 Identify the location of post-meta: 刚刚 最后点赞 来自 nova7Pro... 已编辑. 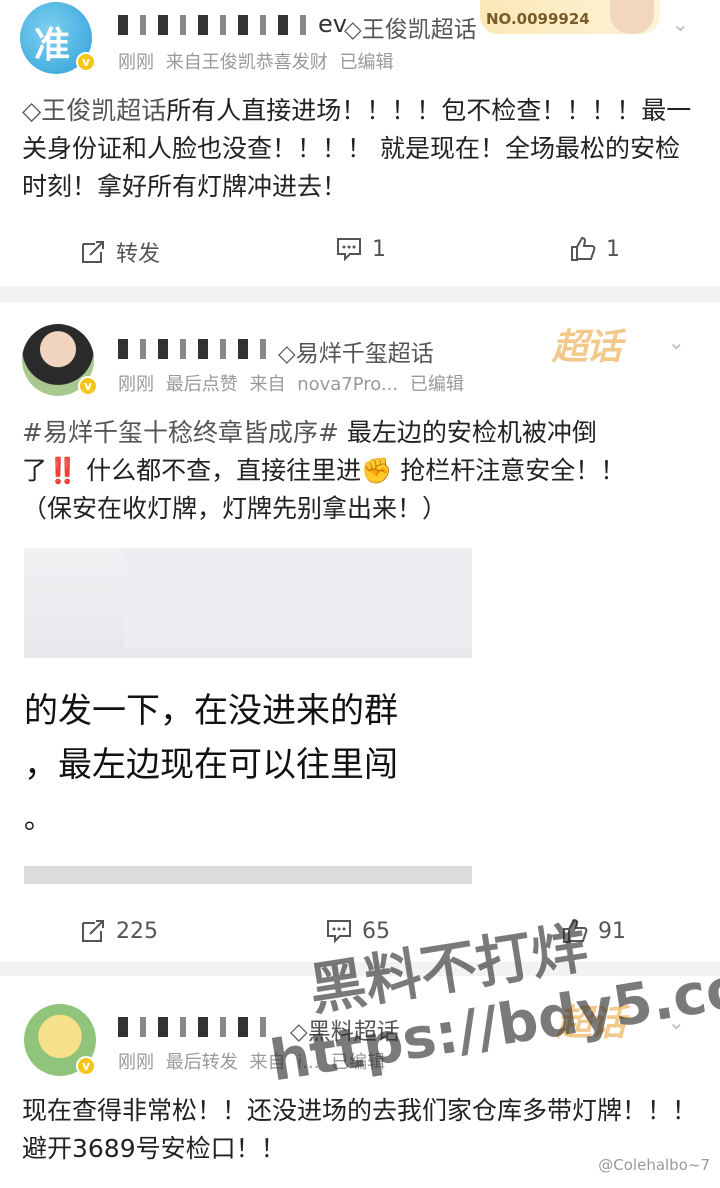
(291, 383).